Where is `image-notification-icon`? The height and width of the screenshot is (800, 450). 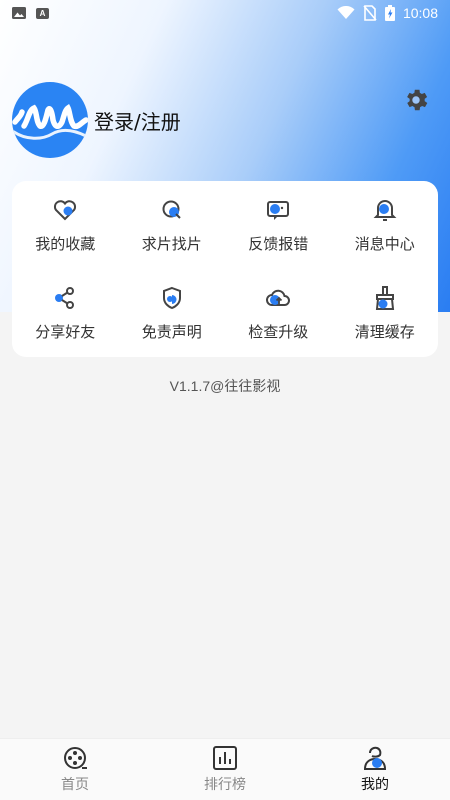
image-notification-icon is located at coordinates (19, 13).